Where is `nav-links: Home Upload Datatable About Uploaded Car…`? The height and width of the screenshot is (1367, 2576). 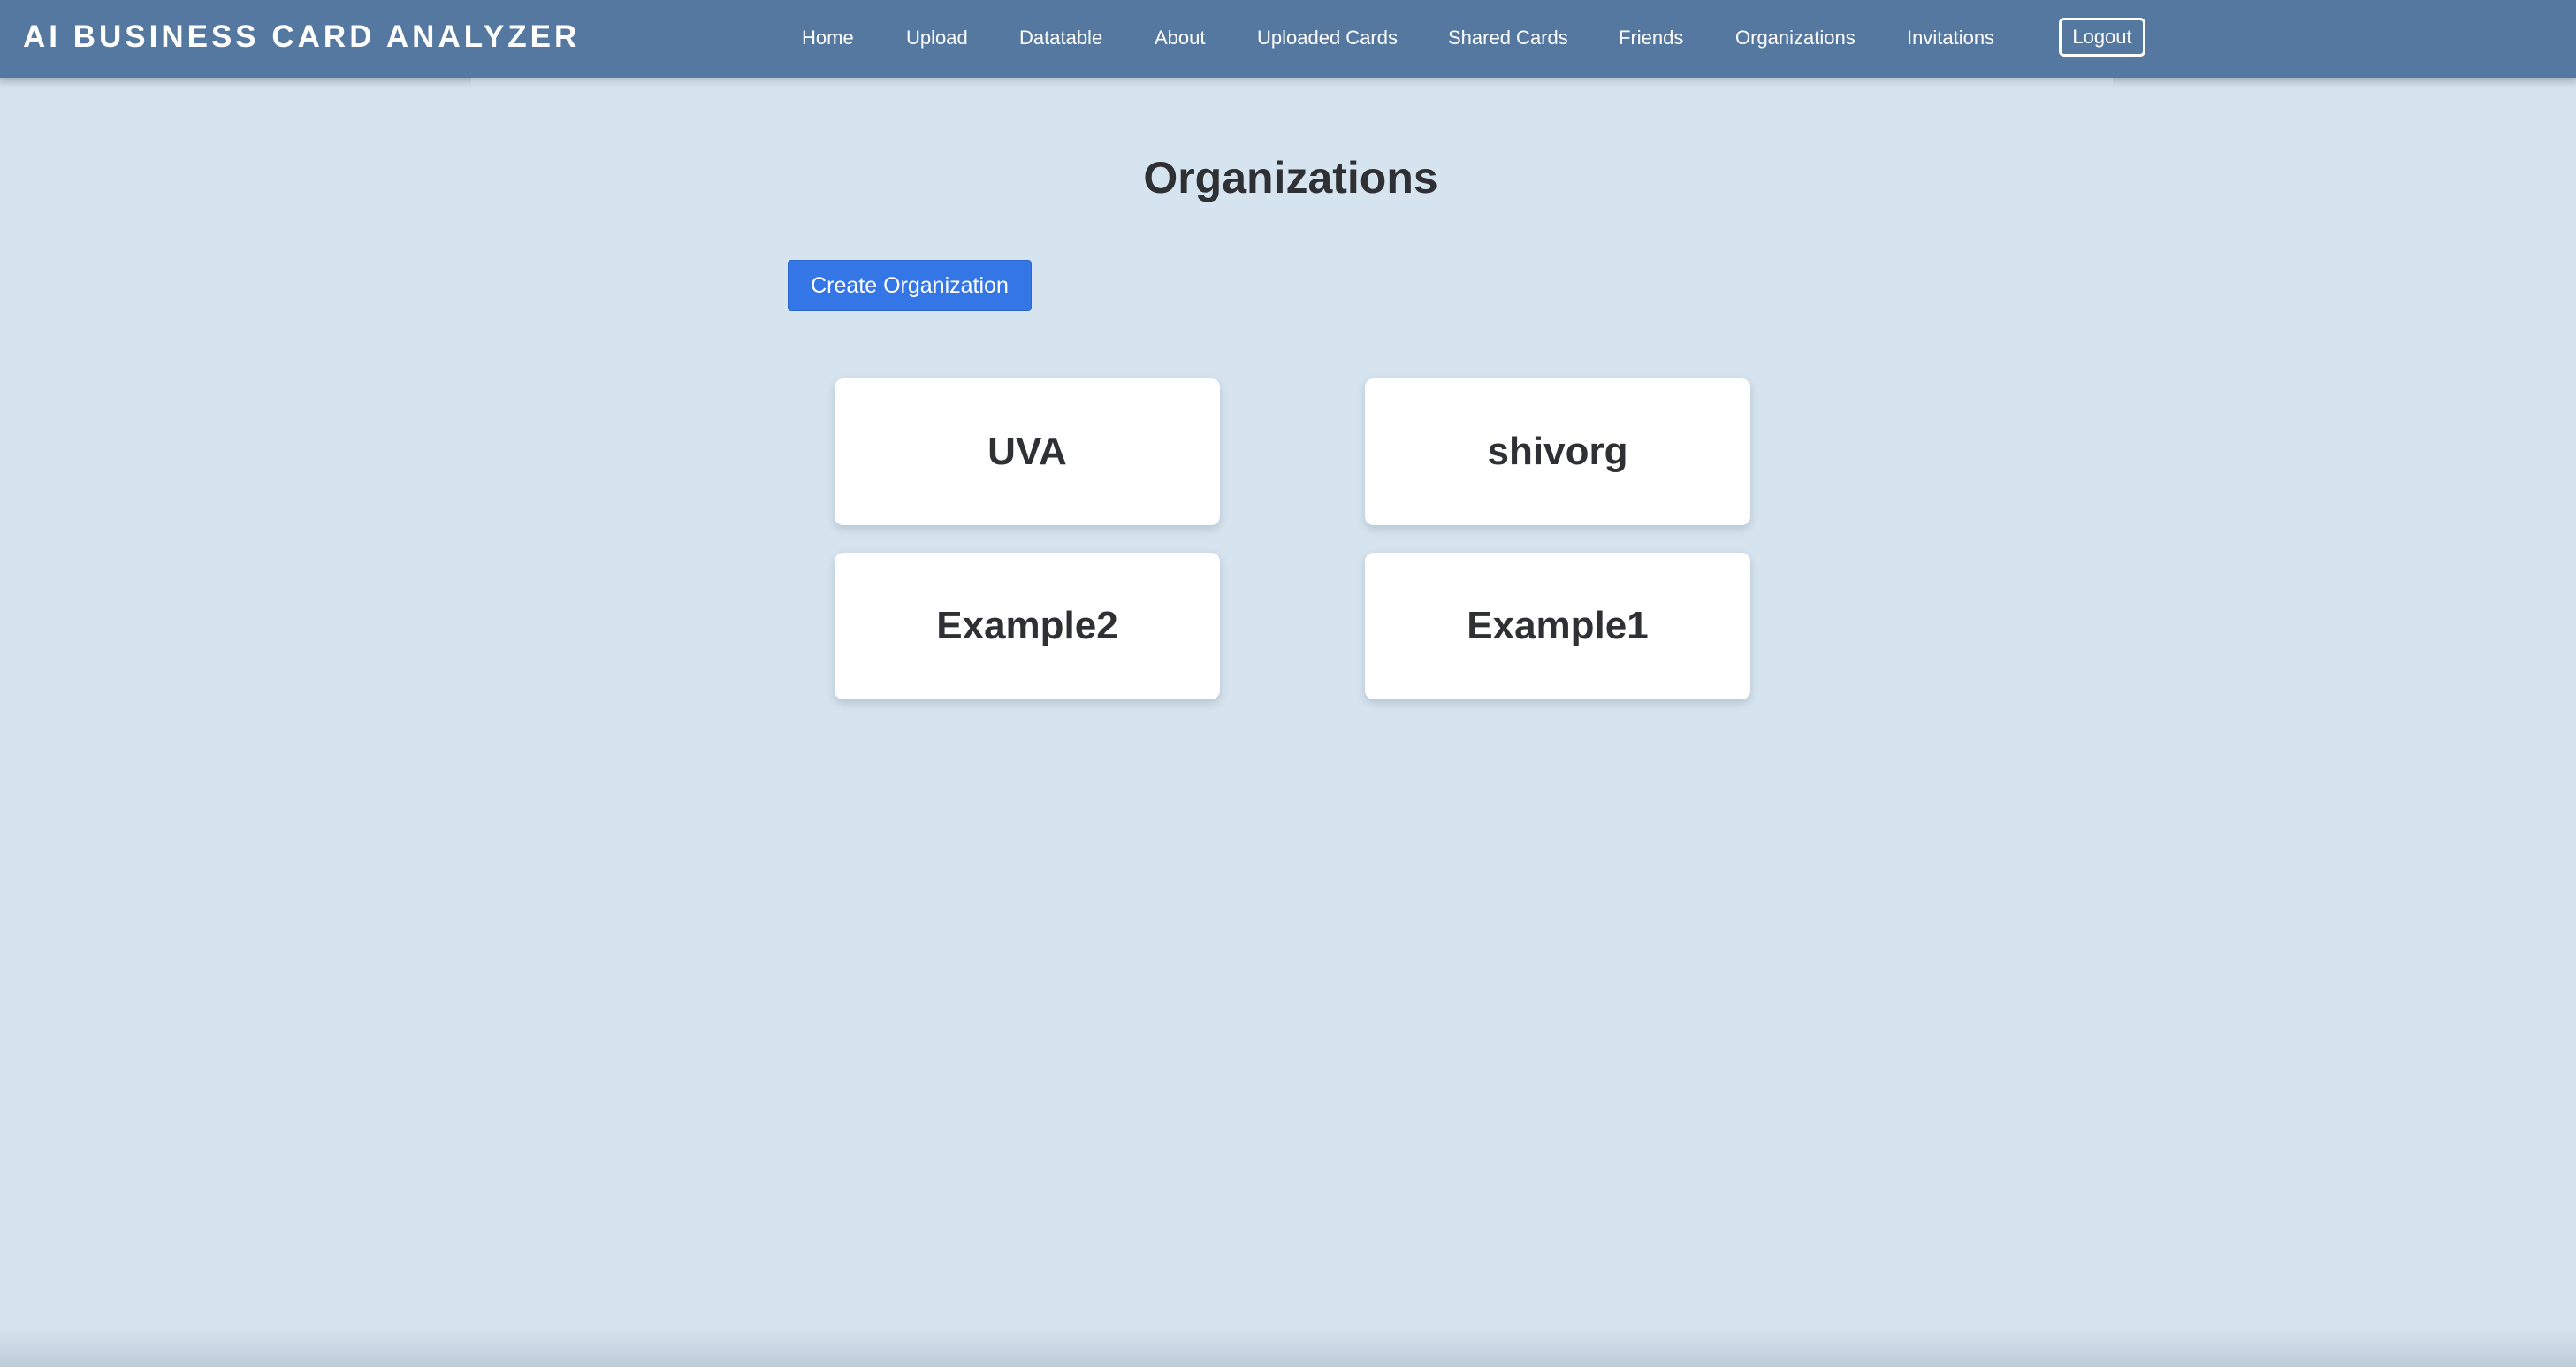 nav-links: Home Upload Datatable About Uploaded Car… is located at coordinates (1288, 38).